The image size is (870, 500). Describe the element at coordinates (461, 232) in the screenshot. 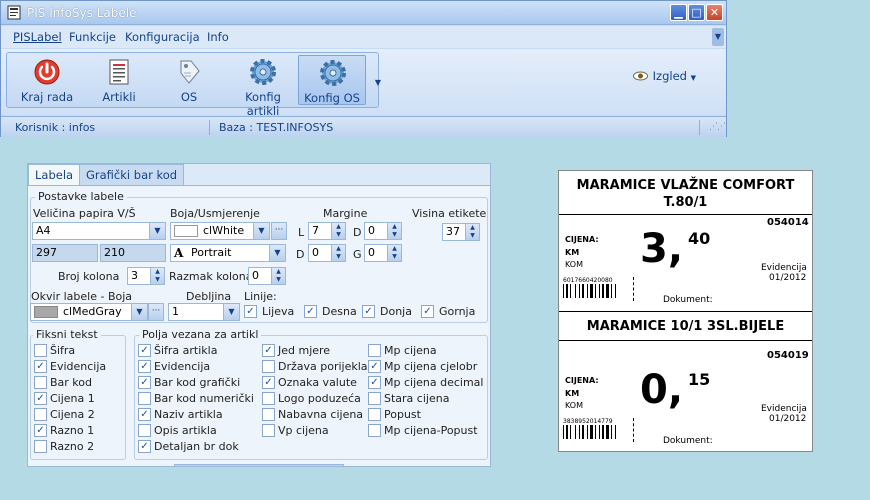

I see `label-height-stepper: 37 ▲ ▼` at that location.